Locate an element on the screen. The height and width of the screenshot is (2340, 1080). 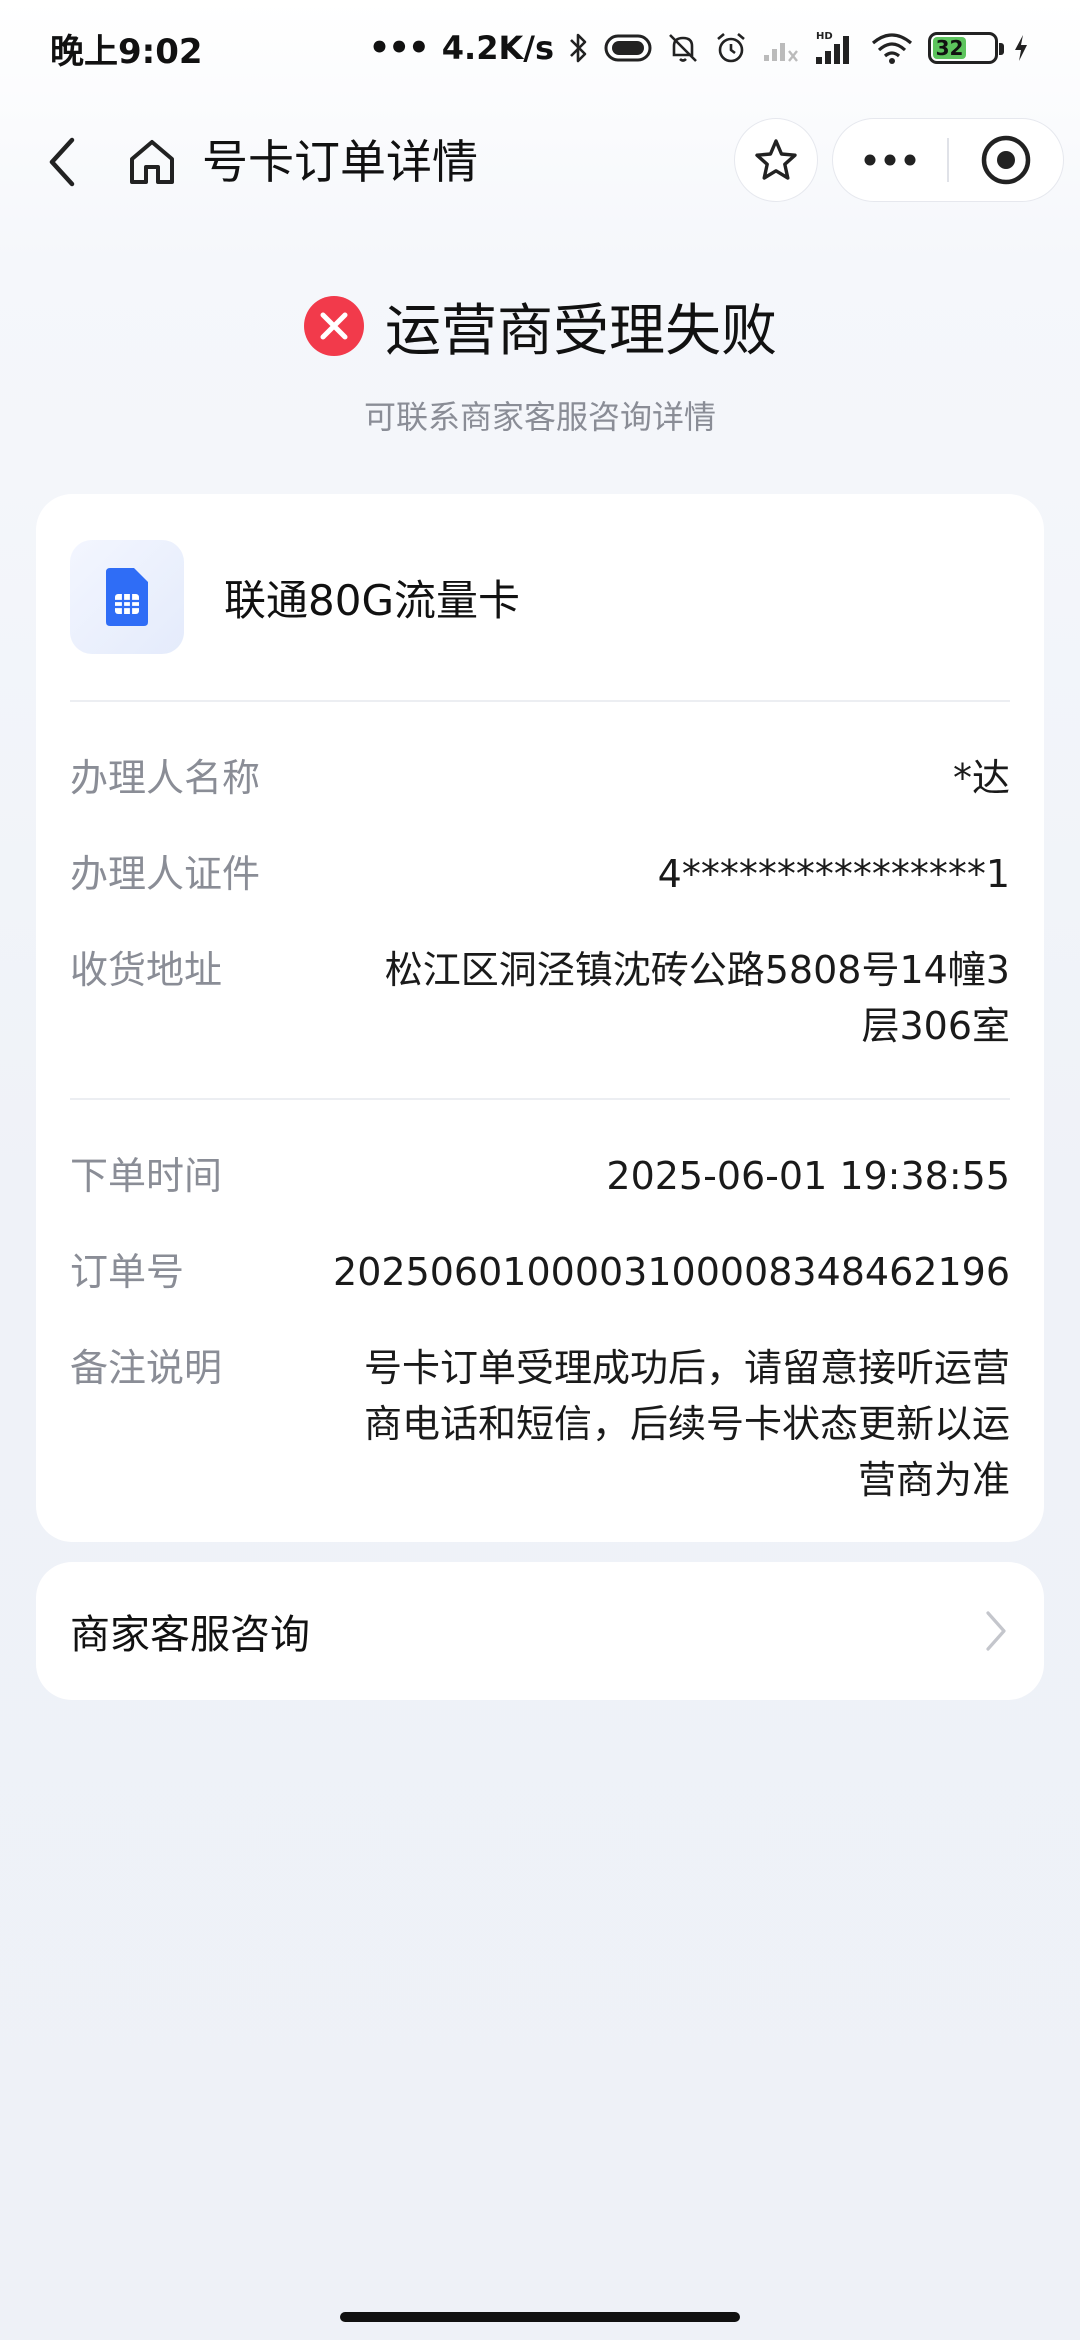
field-label: 备注说明 is located at coordinates (146, 1368).